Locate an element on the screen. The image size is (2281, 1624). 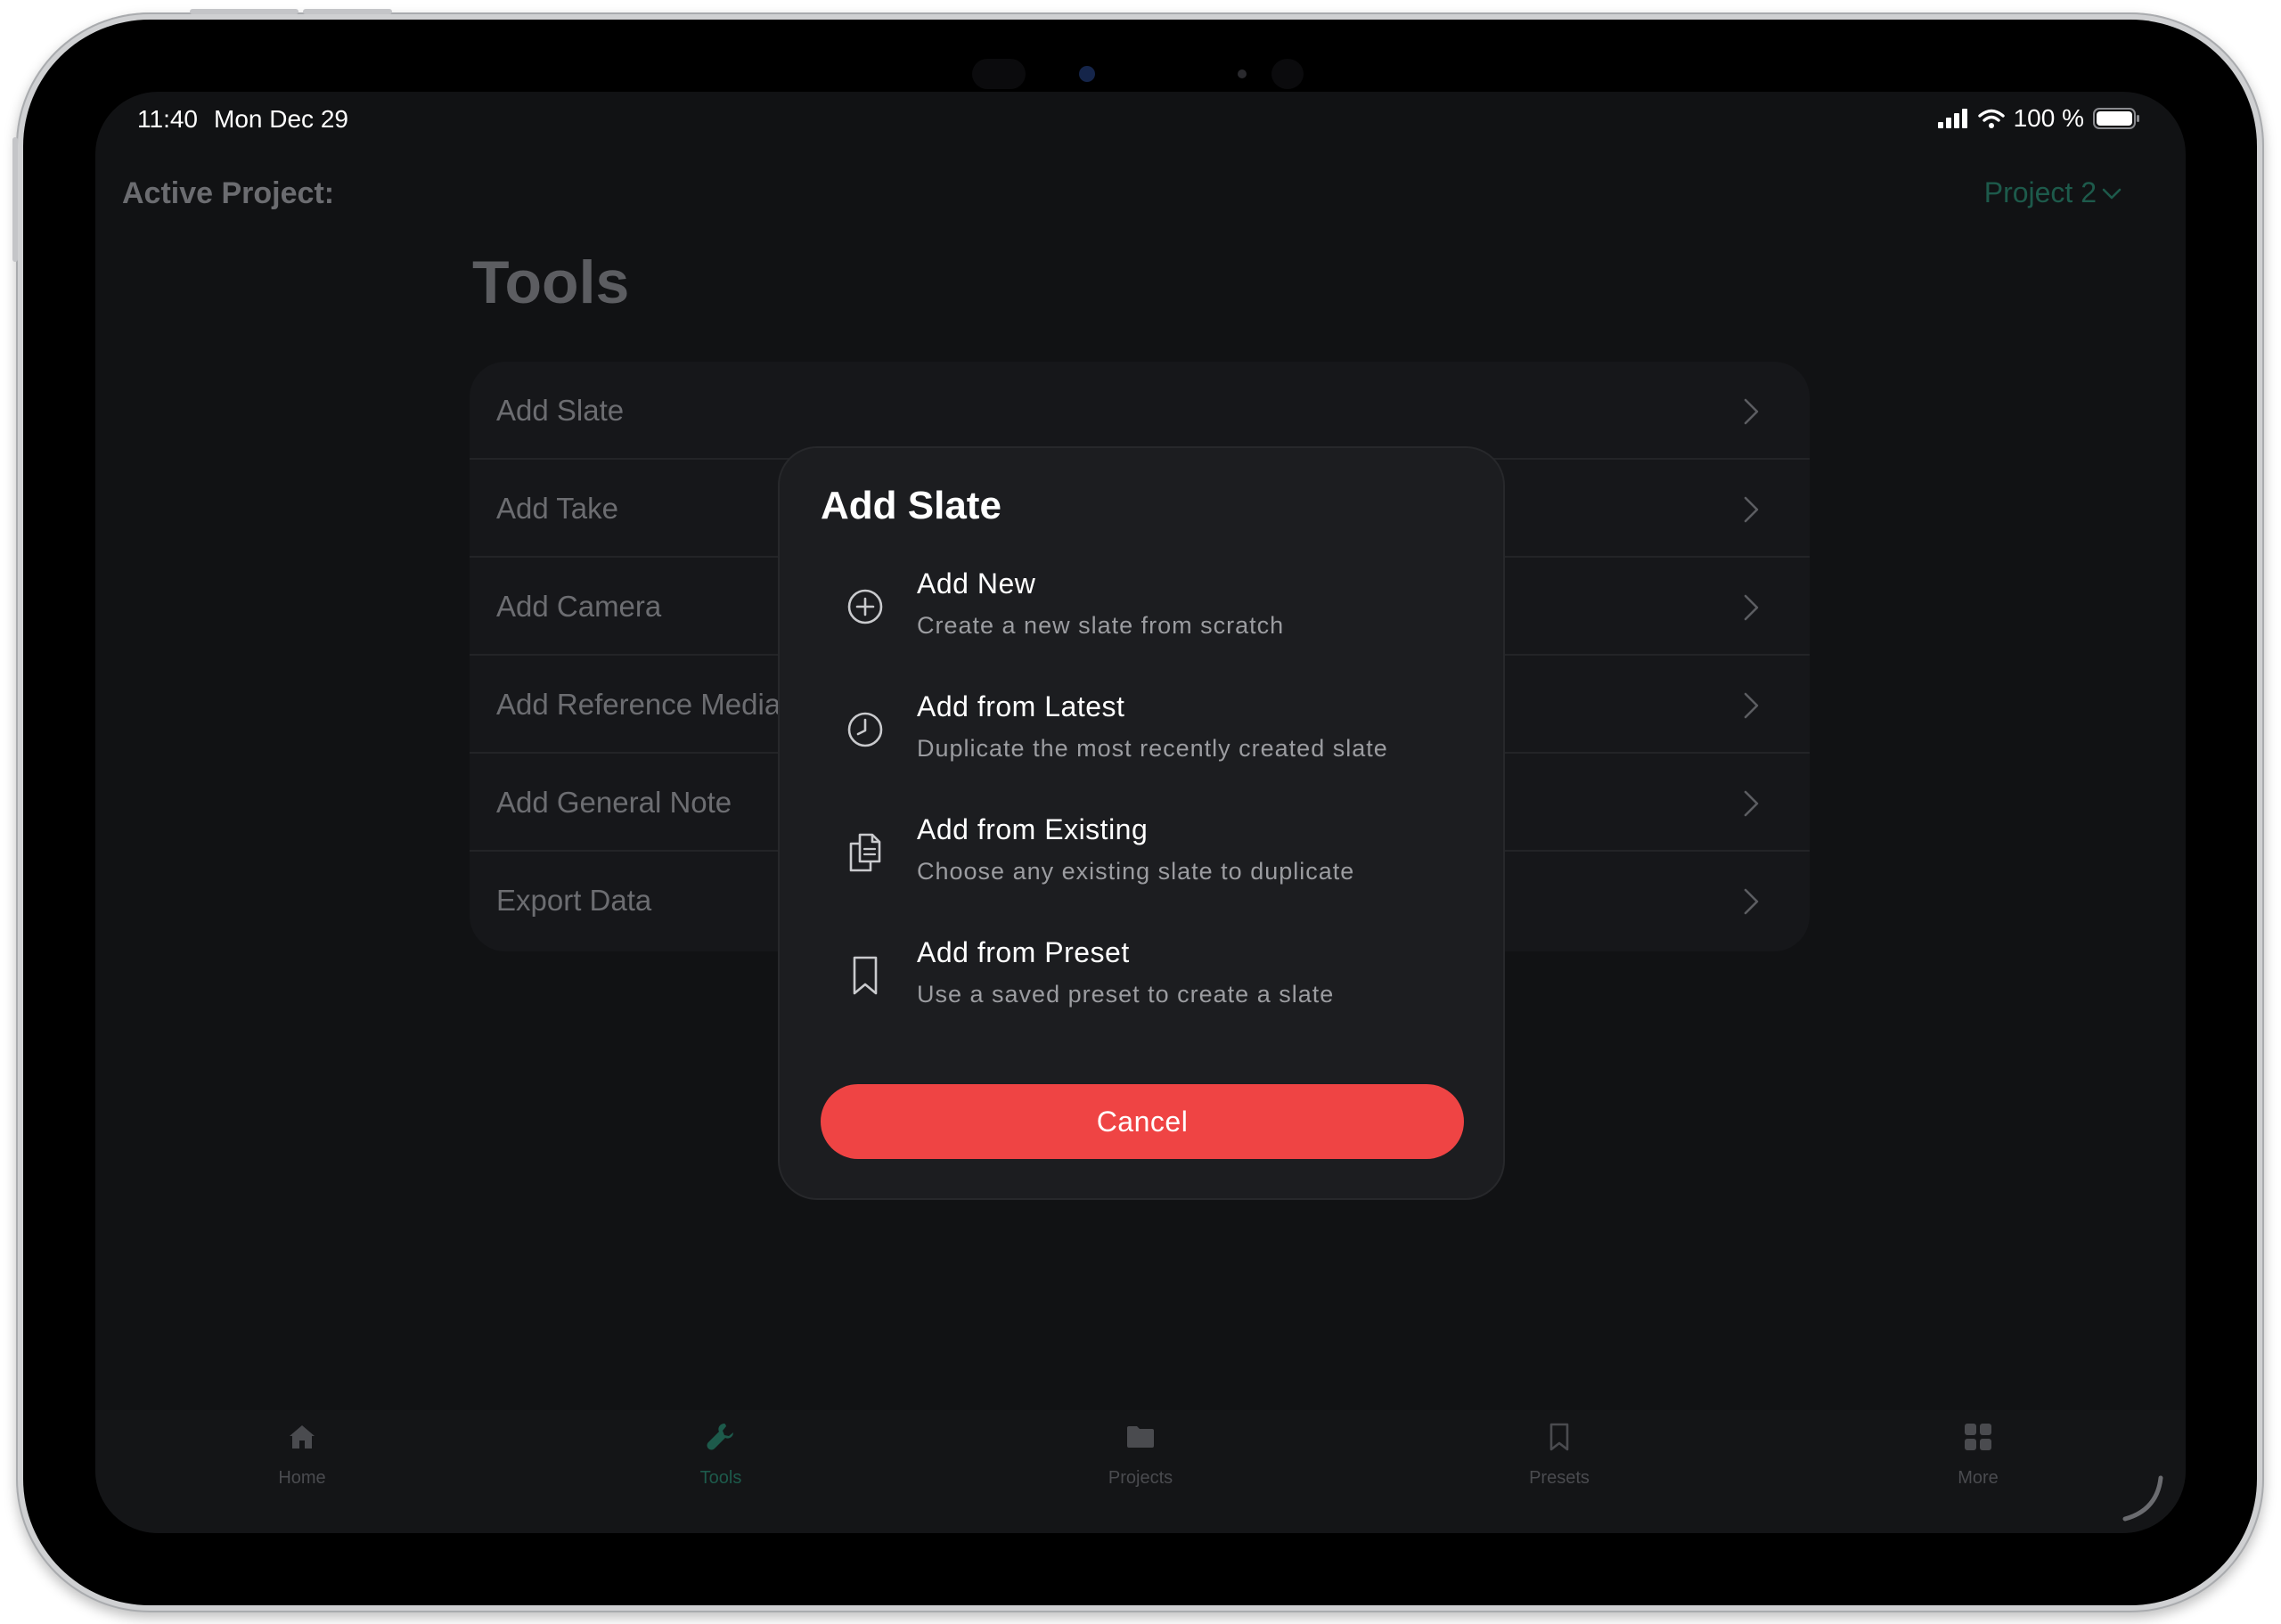
status-right: 100 % is located at coordinates (2039, 119).